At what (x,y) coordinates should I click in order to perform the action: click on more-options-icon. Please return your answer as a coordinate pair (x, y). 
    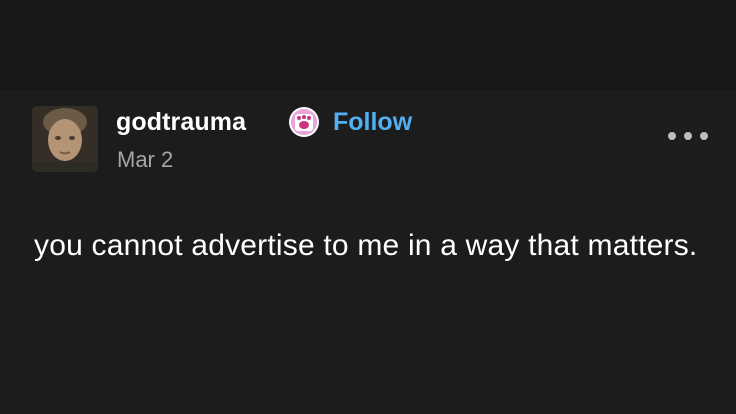
    Looking at the image, I should click on (688, 136).